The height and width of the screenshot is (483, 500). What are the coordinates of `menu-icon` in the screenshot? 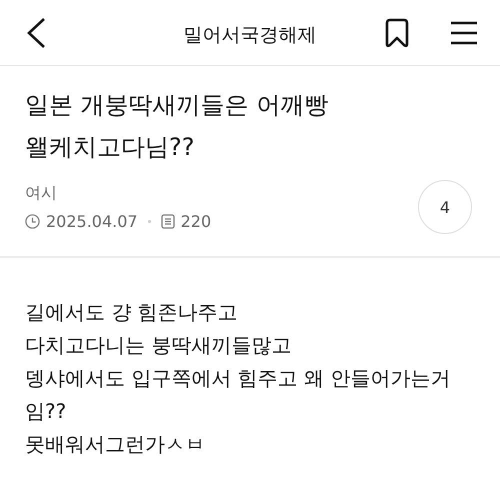 It's located at (464, 32).